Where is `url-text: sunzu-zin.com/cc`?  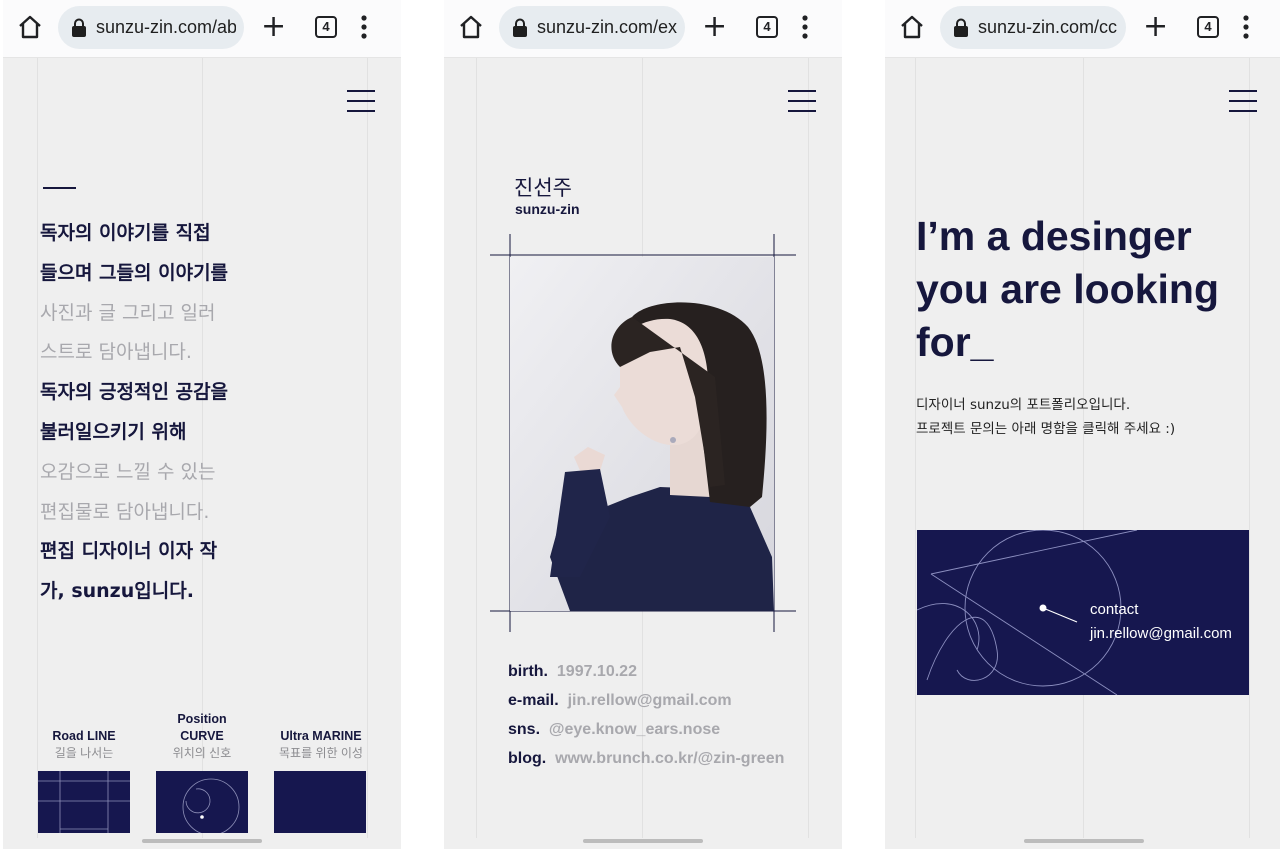 url-text: sunzu-zin.com/cc is located at coordinates (1048, 27).